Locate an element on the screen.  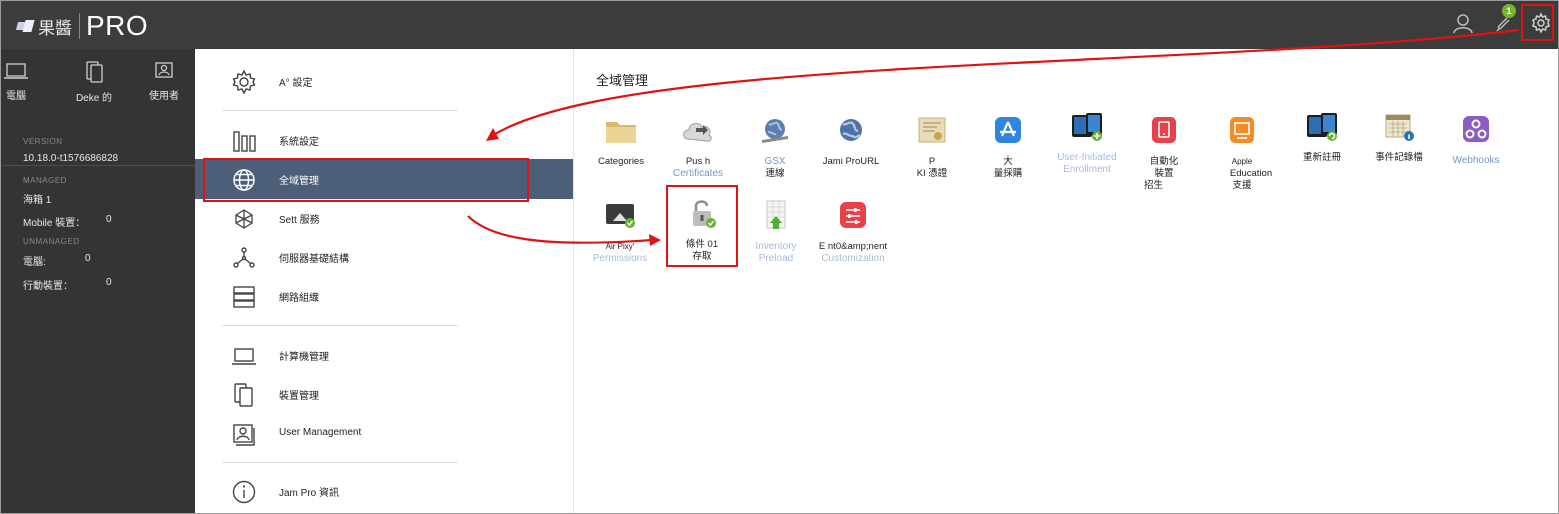
gear-icon is located at coordinates (244, 82).